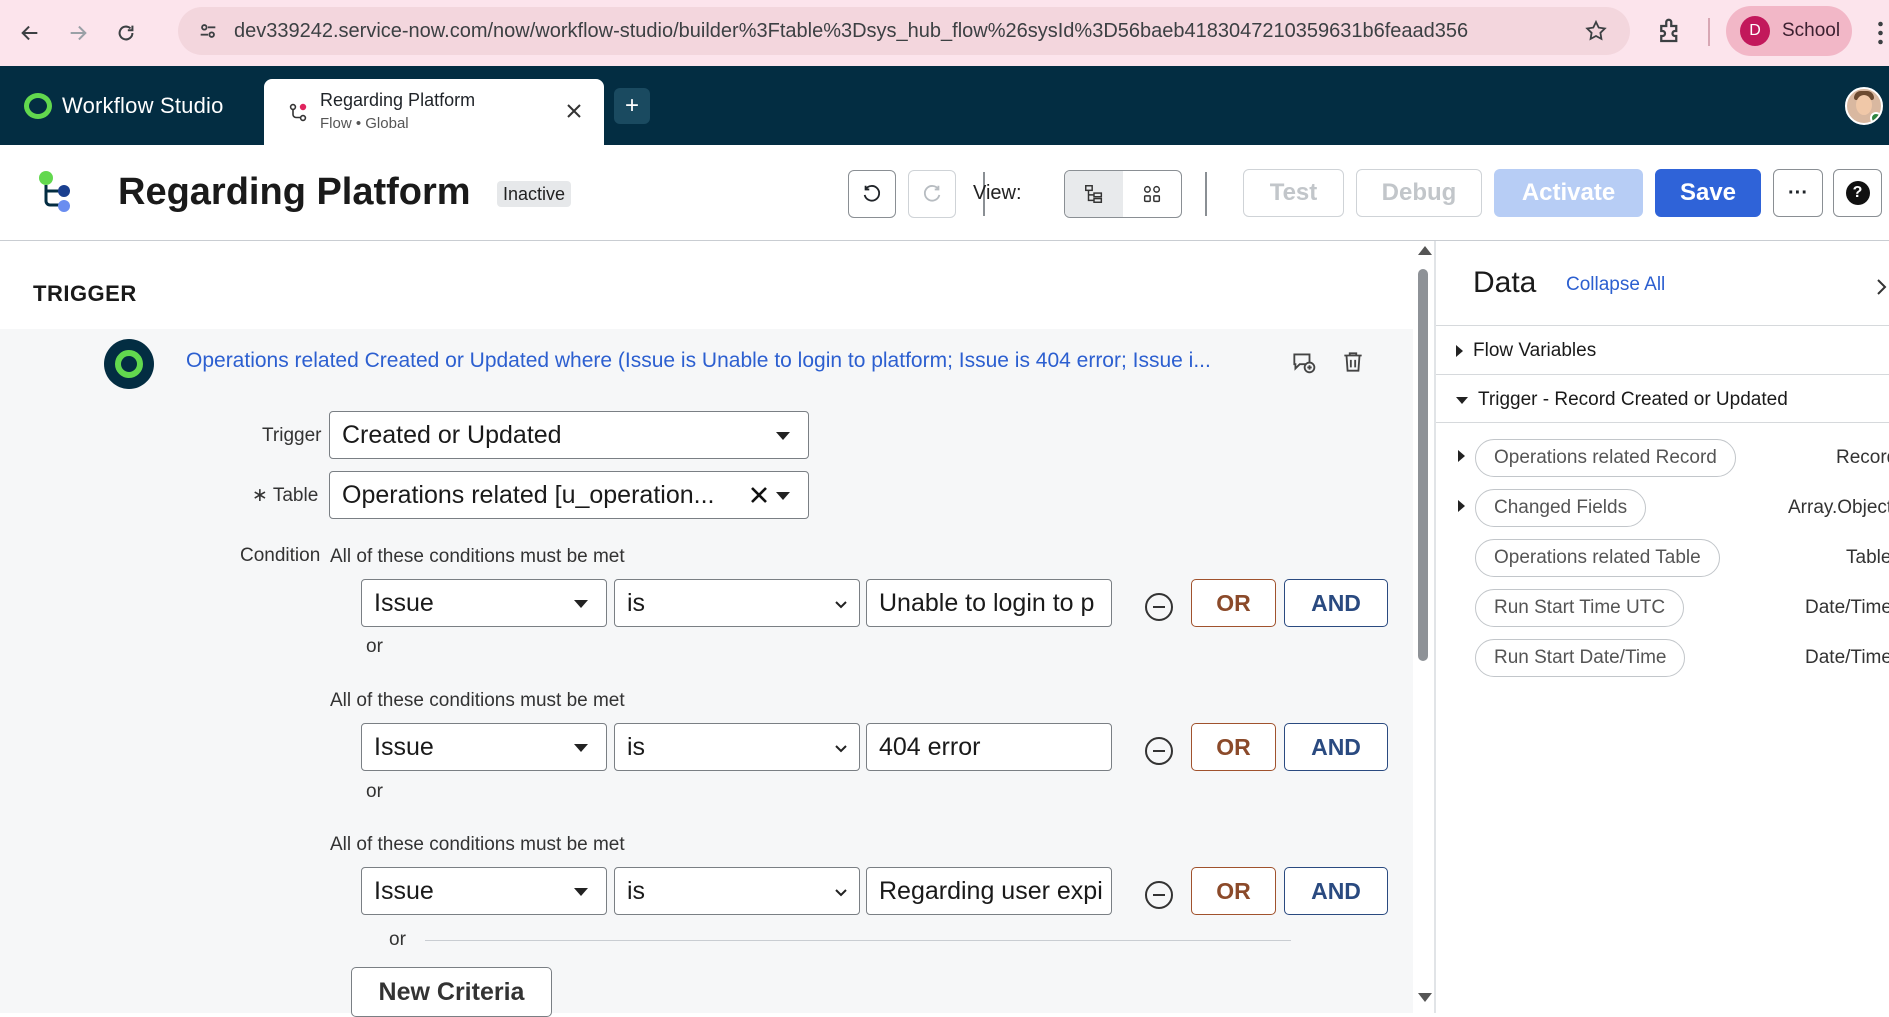 The height and width of the screenshot is (1017, 1889). Describe the element at coordinates (1605, 458) in the screenshot. I see `data-pill: Operations related Record` at that location.